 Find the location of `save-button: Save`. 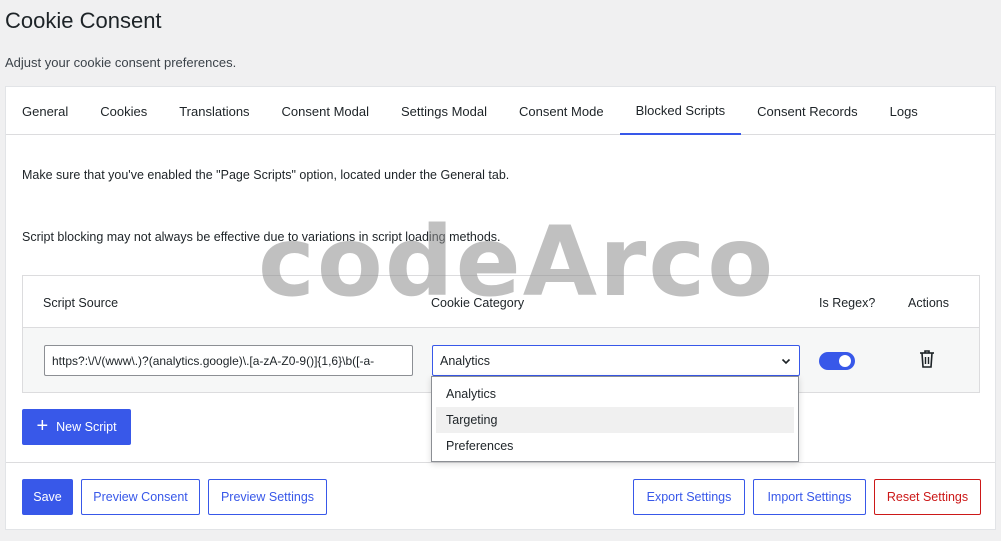

save-button: Save is located at coordinates (47, 497).